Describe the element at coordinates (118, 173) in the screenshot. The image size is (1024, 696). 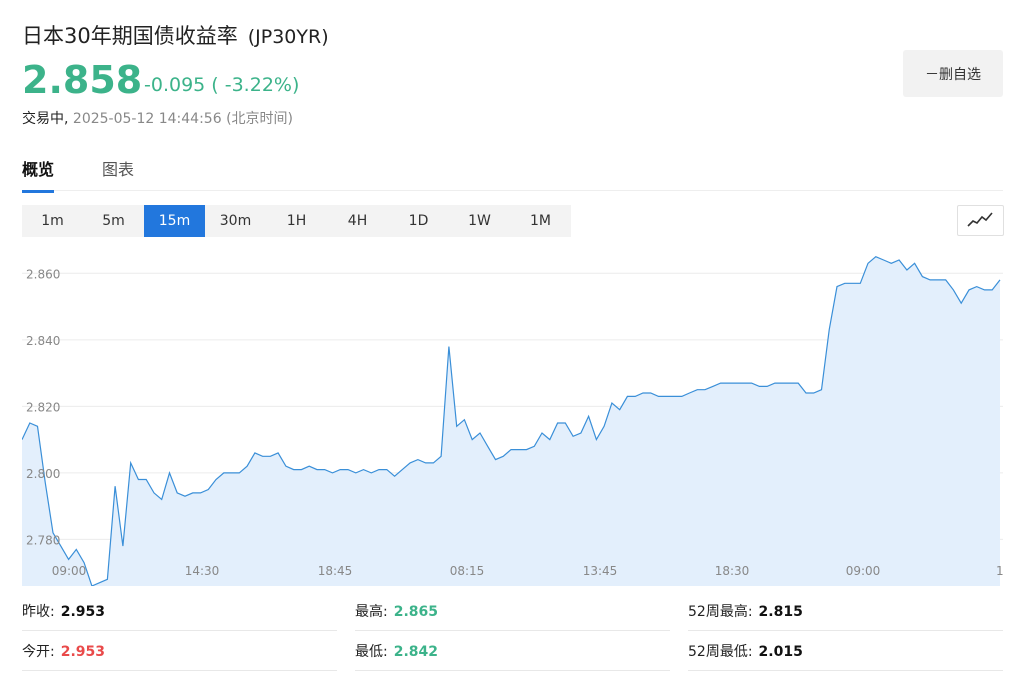
I see `tab-chart: 图表` at that location.